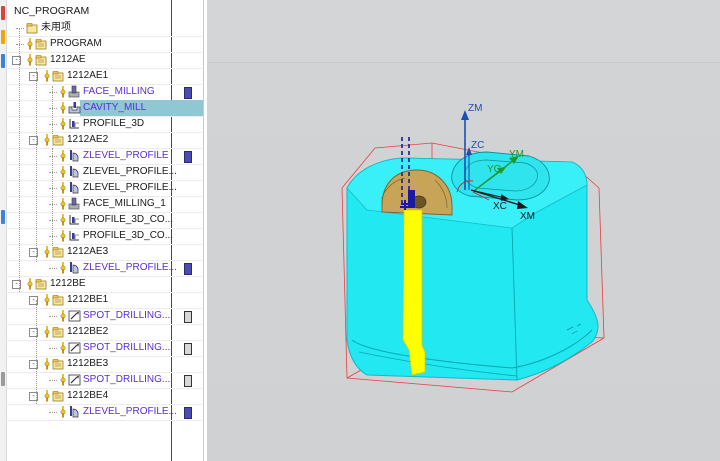 The width and height of the screenshot is (720, 461). What do you see at coordinates (74, 414) in the screenshot?
I see `zlevel-profile-icon` at bounding box center [74, 414].